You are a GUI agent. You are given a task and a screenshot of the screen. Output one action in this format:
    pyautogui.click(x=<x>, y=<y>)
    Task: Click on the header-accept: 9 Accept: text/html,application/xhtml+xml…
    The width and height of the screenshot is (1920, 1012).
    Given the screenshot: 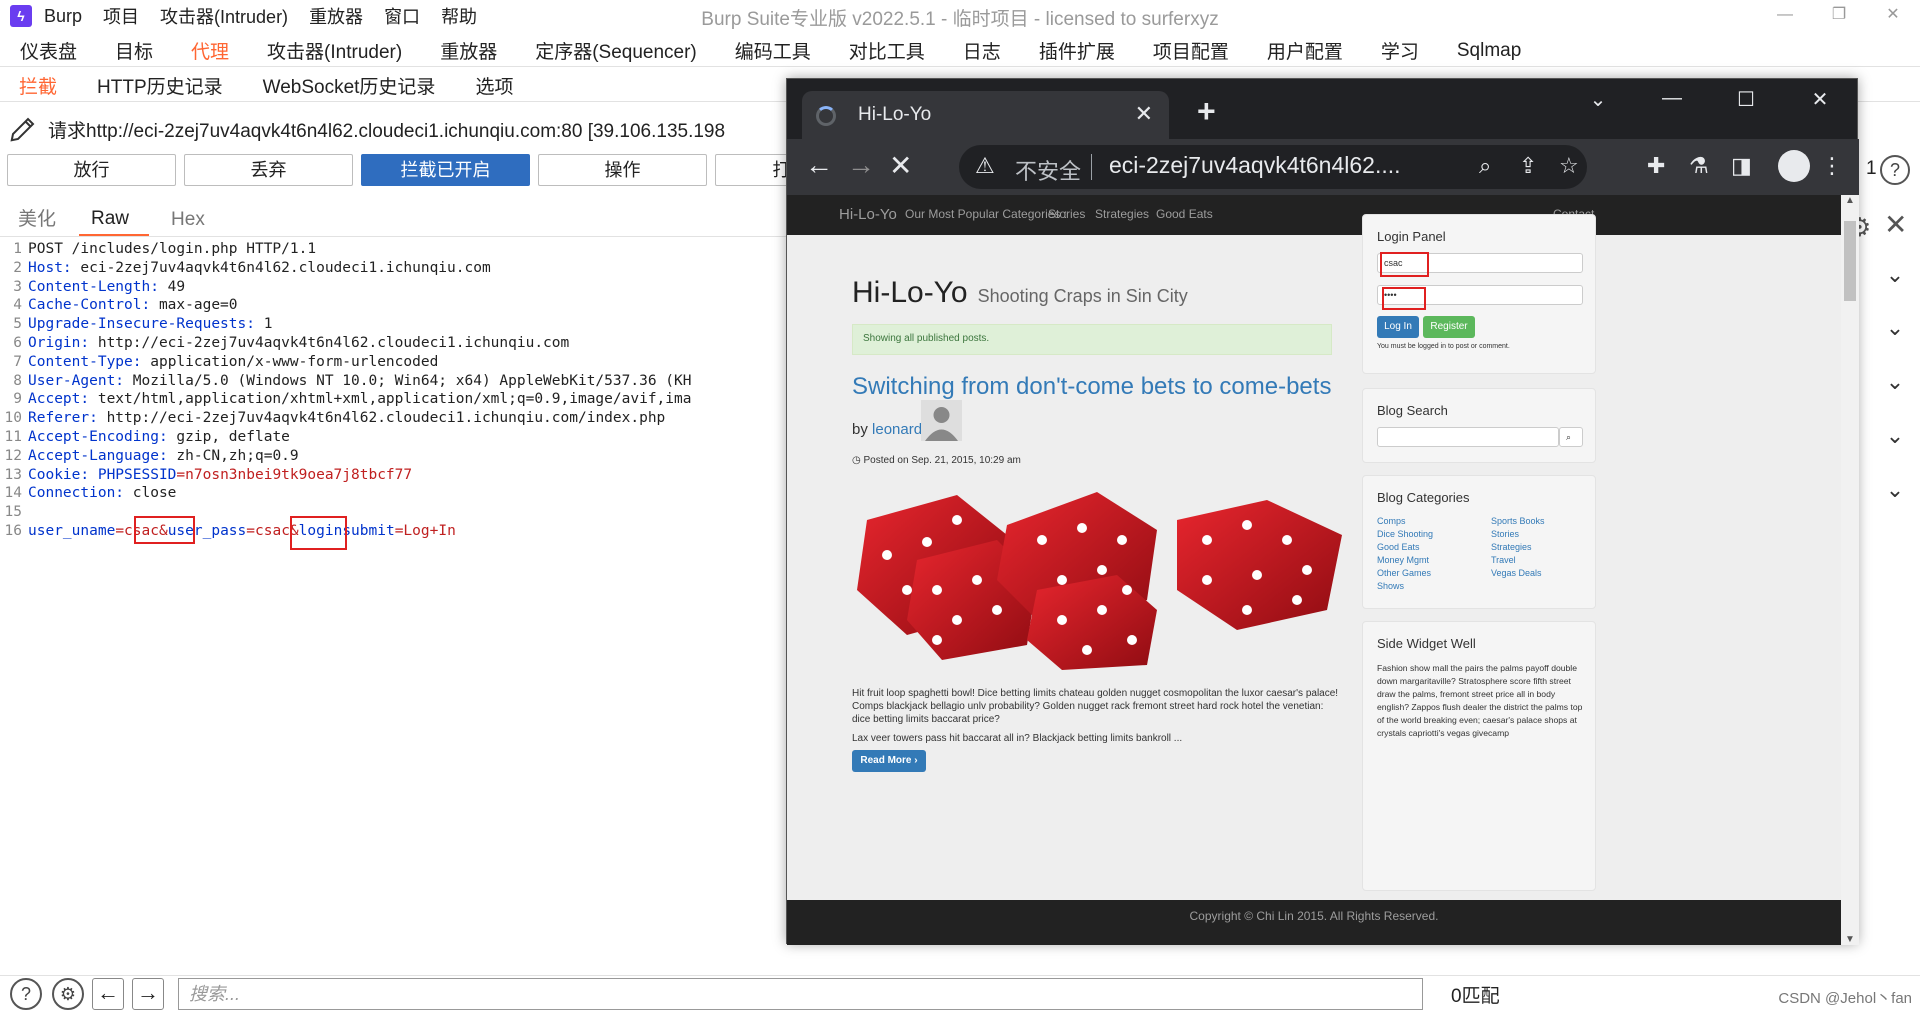 What is the action you would take?
    pyautogui.click(x=352, y=399)
    